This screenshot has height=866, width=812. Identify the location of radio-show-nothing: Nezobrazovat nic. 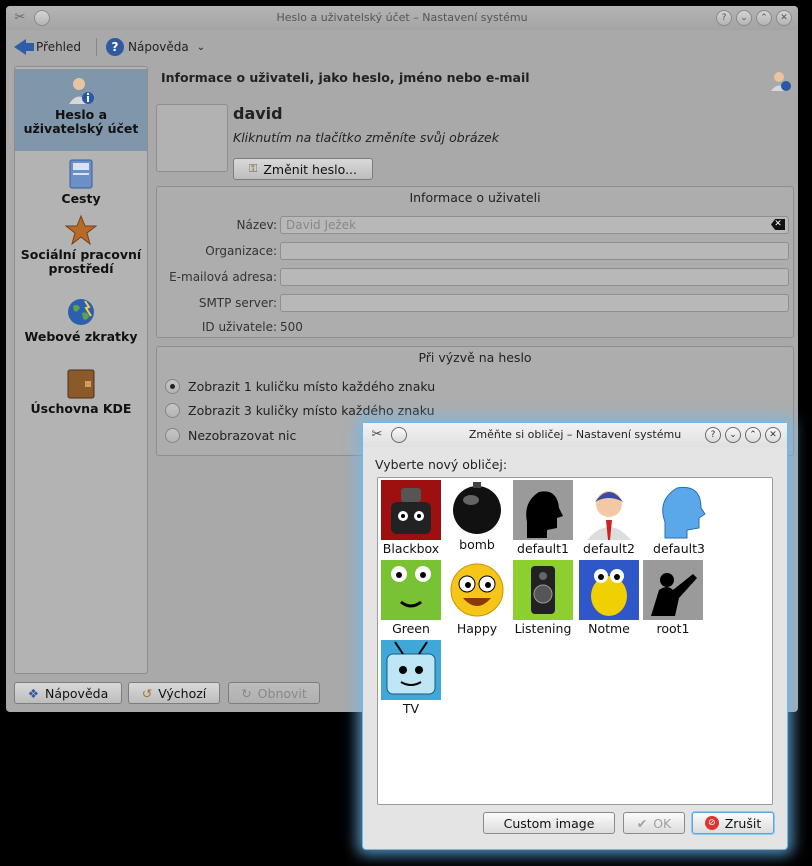
(230, 435).